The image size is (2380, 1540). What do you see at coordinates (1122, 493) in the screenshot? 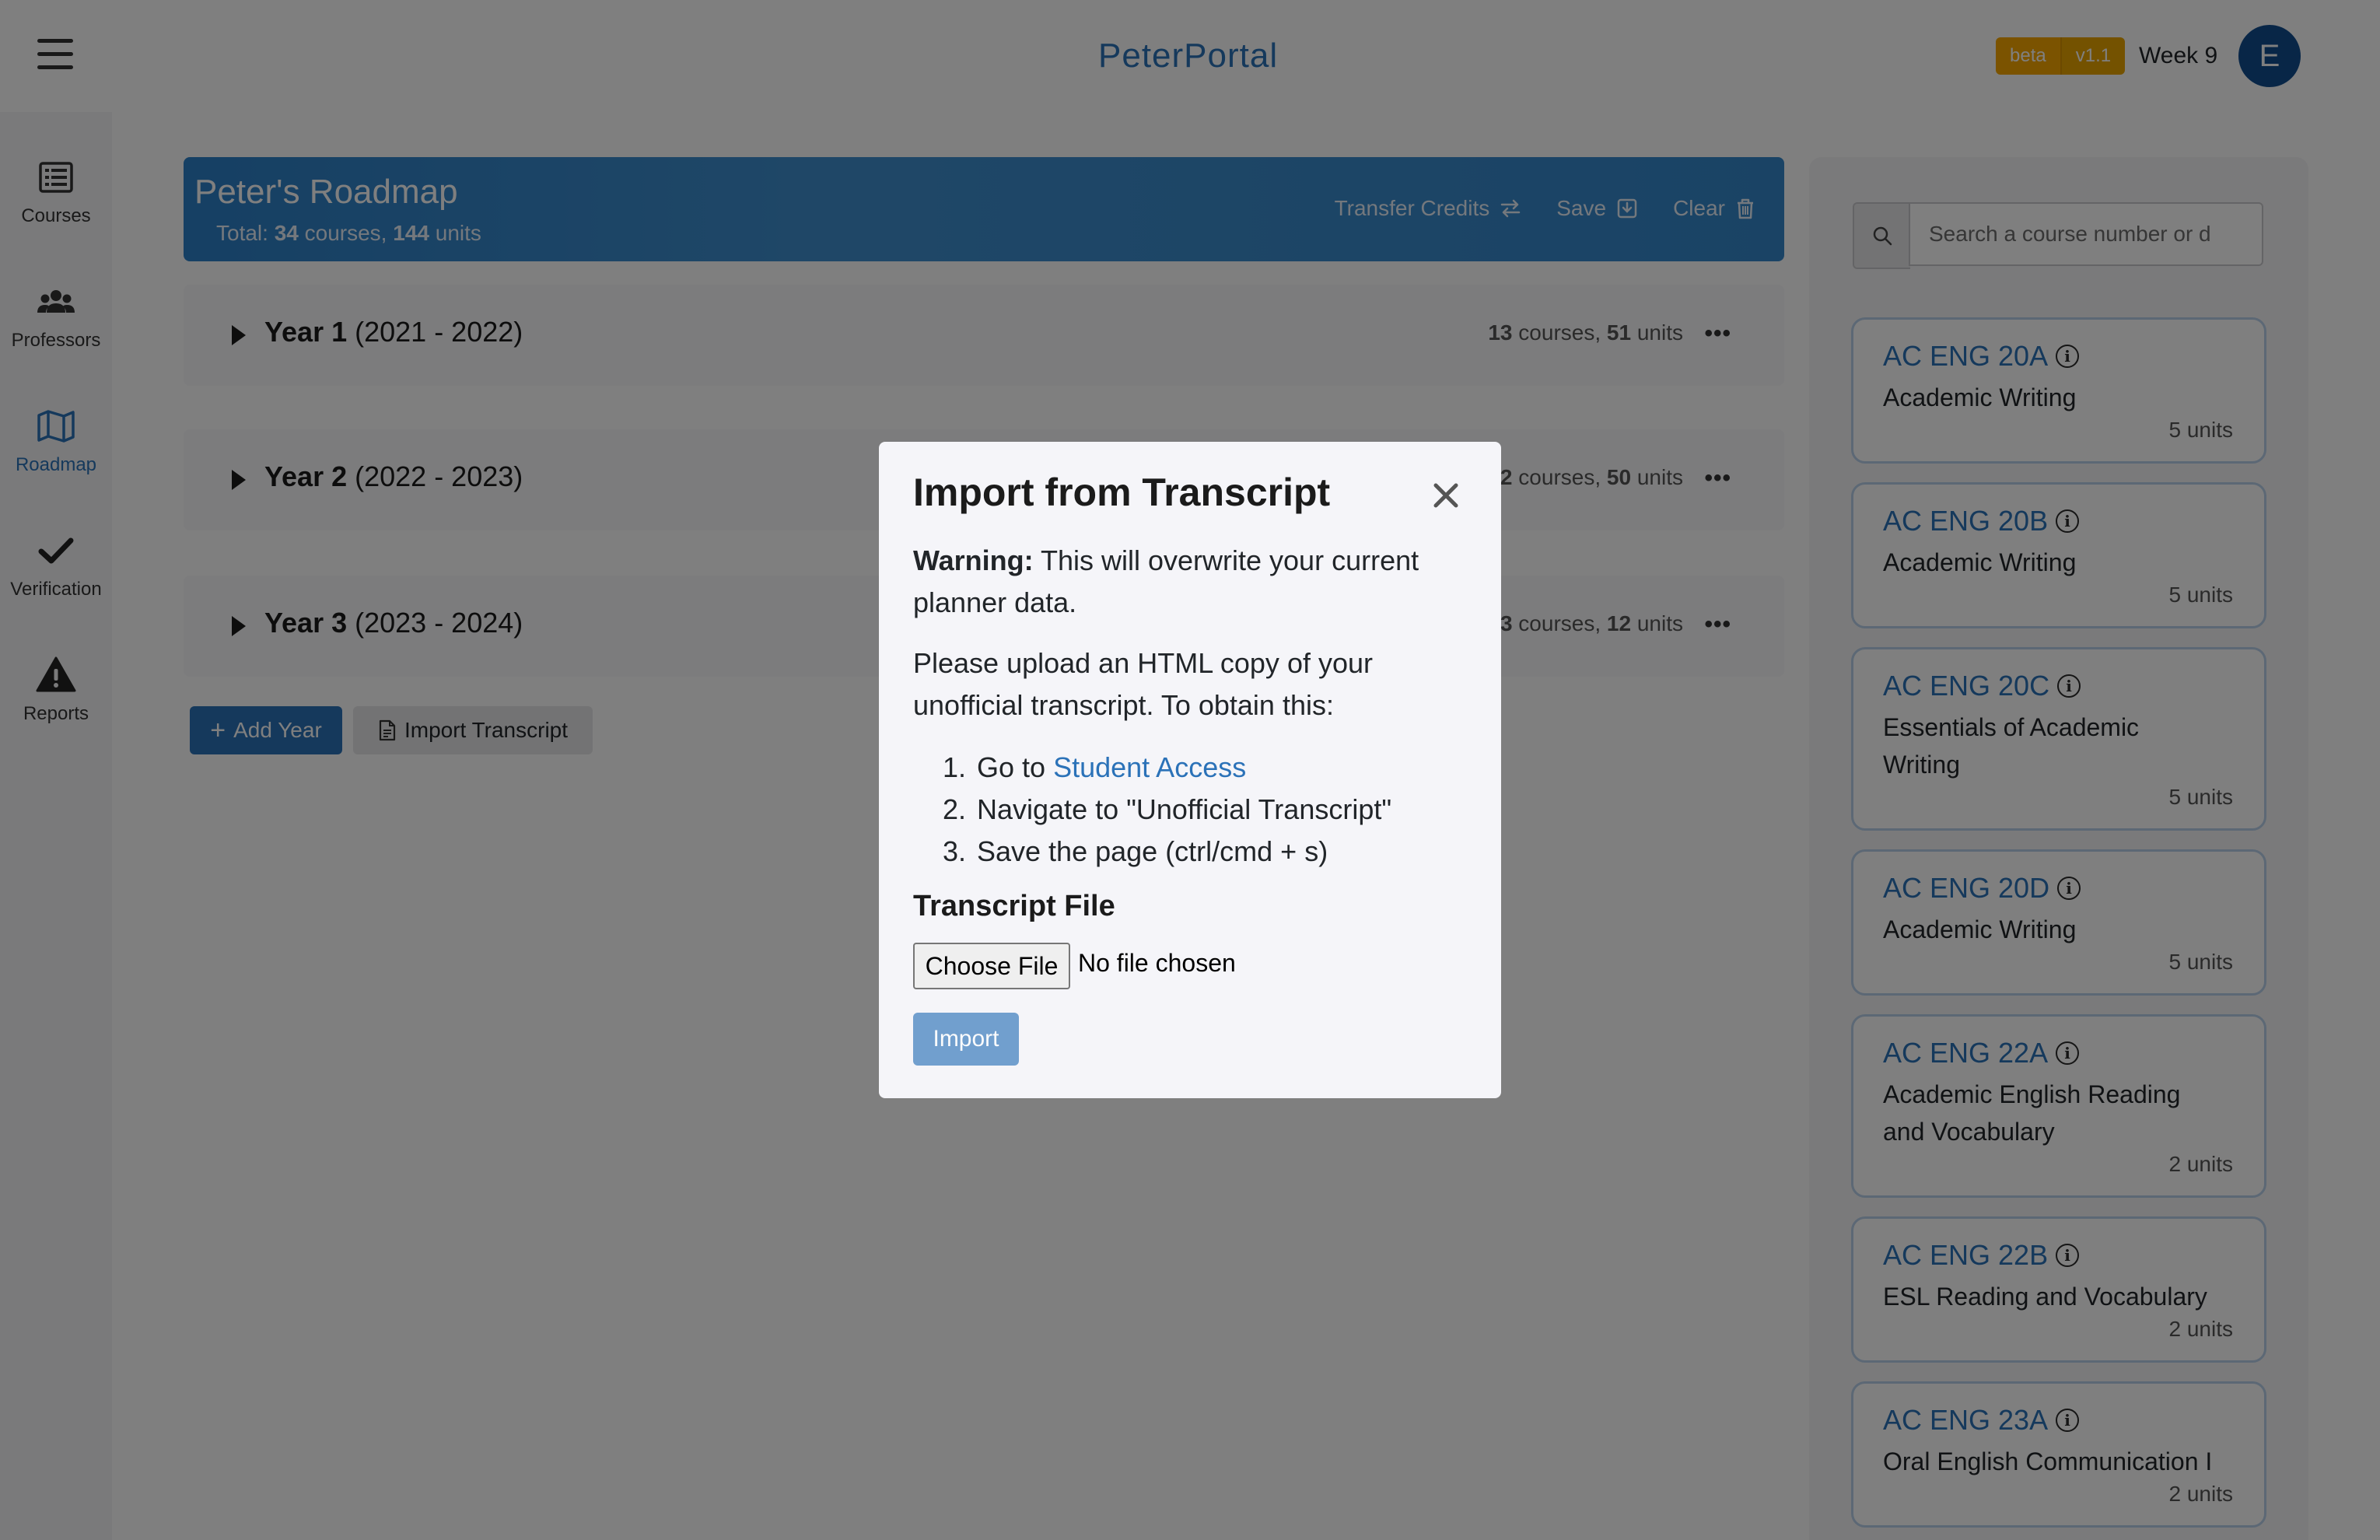
I see `modal-title: Import from Transcript` at bounding box center [1122, 493].